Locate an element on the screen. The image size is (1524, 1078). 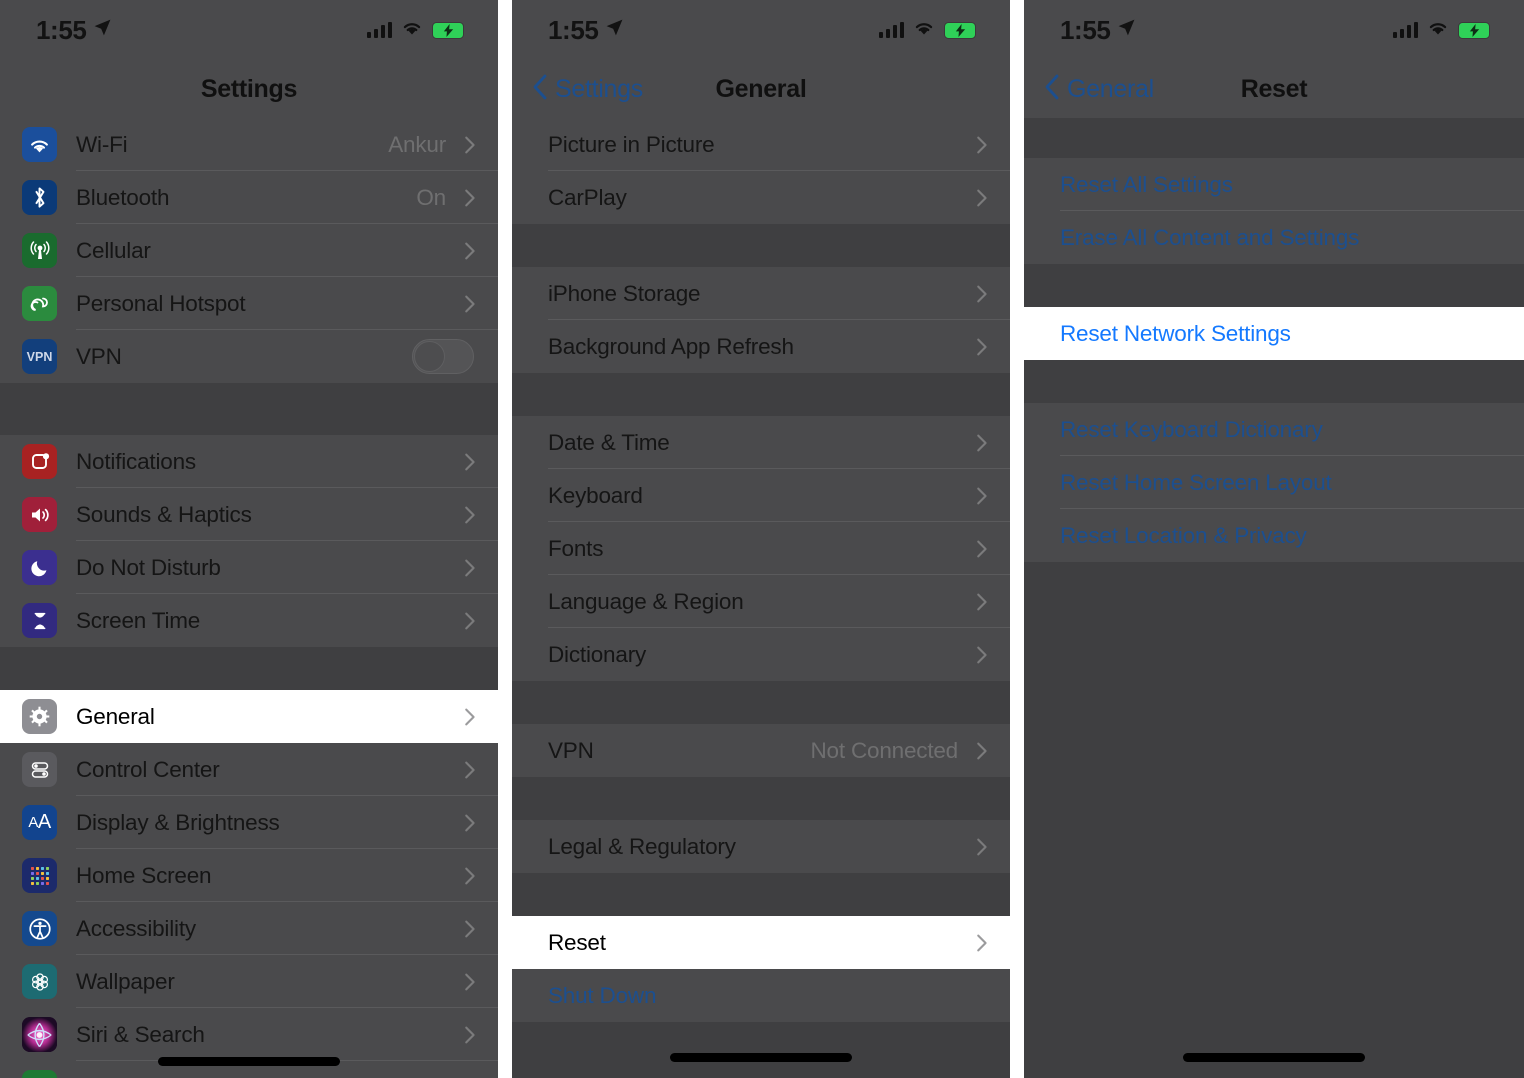
list-item-vpn: VPN VPN is located at coordinates (249, 356).